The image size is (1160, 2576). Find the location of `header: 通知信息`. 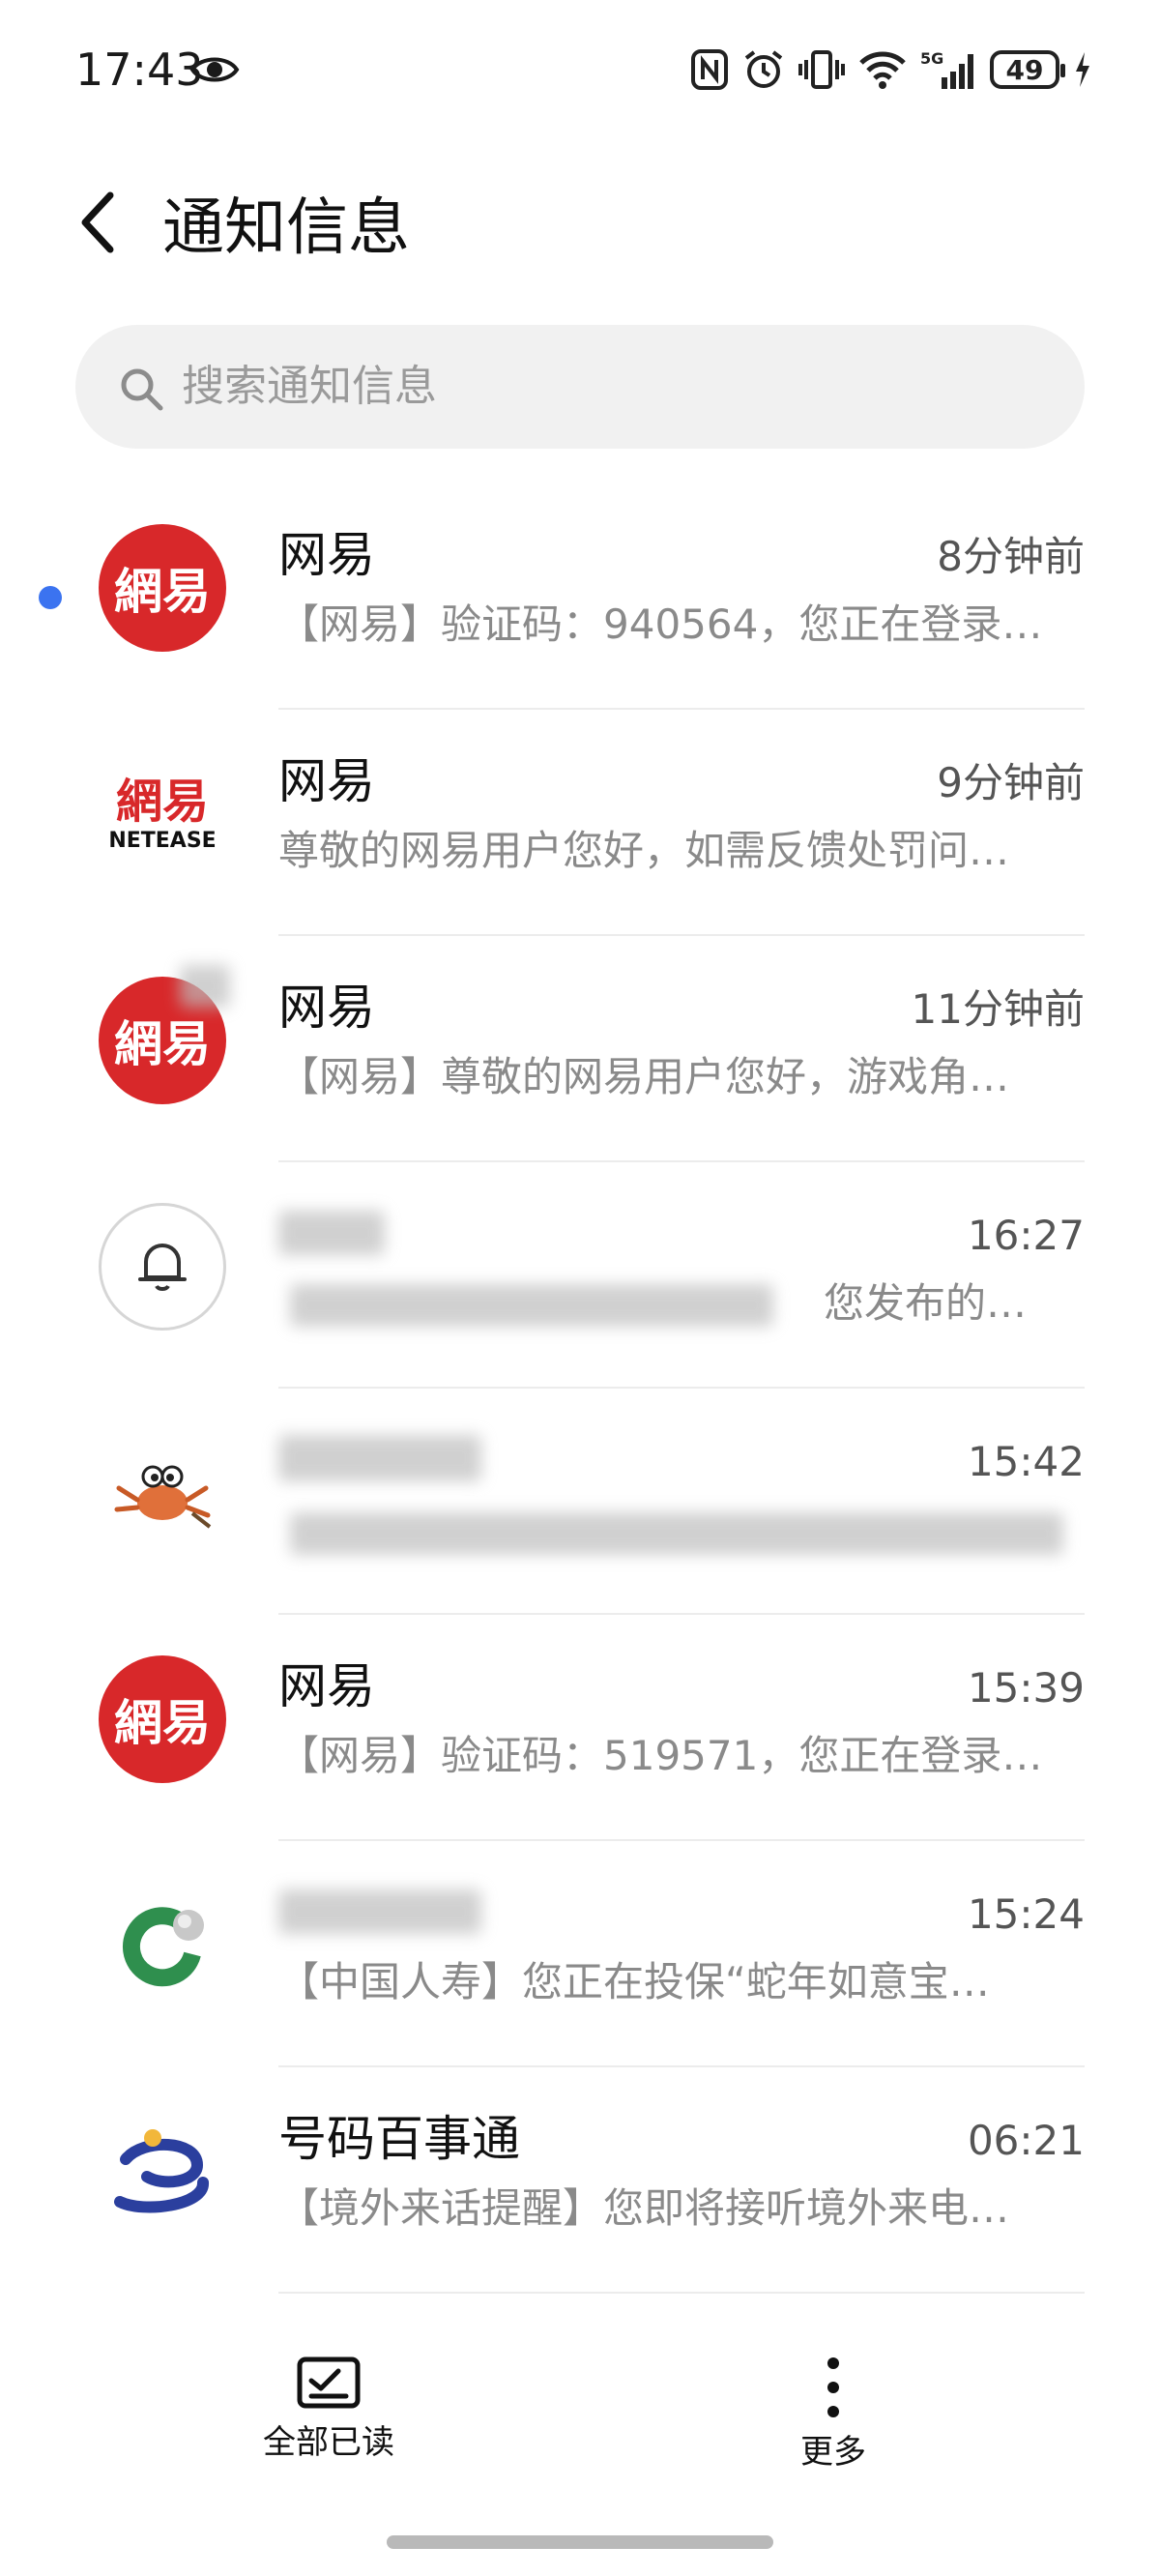

header: 通知信息 is located at coordinates (580, 222).